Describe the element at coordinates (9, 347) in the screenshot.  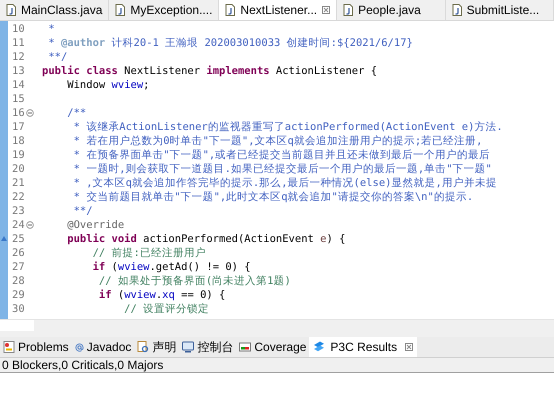
I see `problems-icon` at that location.